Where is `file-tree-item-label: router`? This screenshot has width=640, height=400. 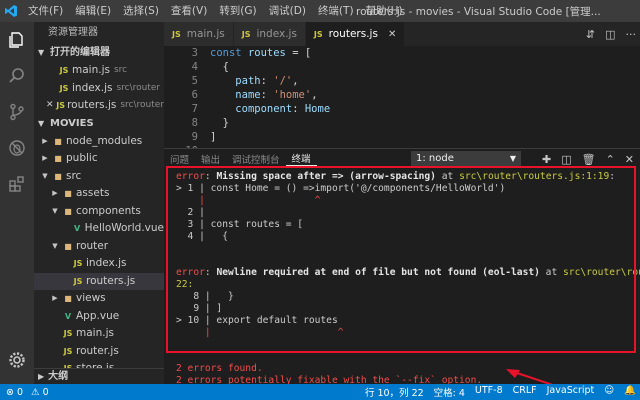 file-tree-item-label: router is located at coordinates (92, 245).